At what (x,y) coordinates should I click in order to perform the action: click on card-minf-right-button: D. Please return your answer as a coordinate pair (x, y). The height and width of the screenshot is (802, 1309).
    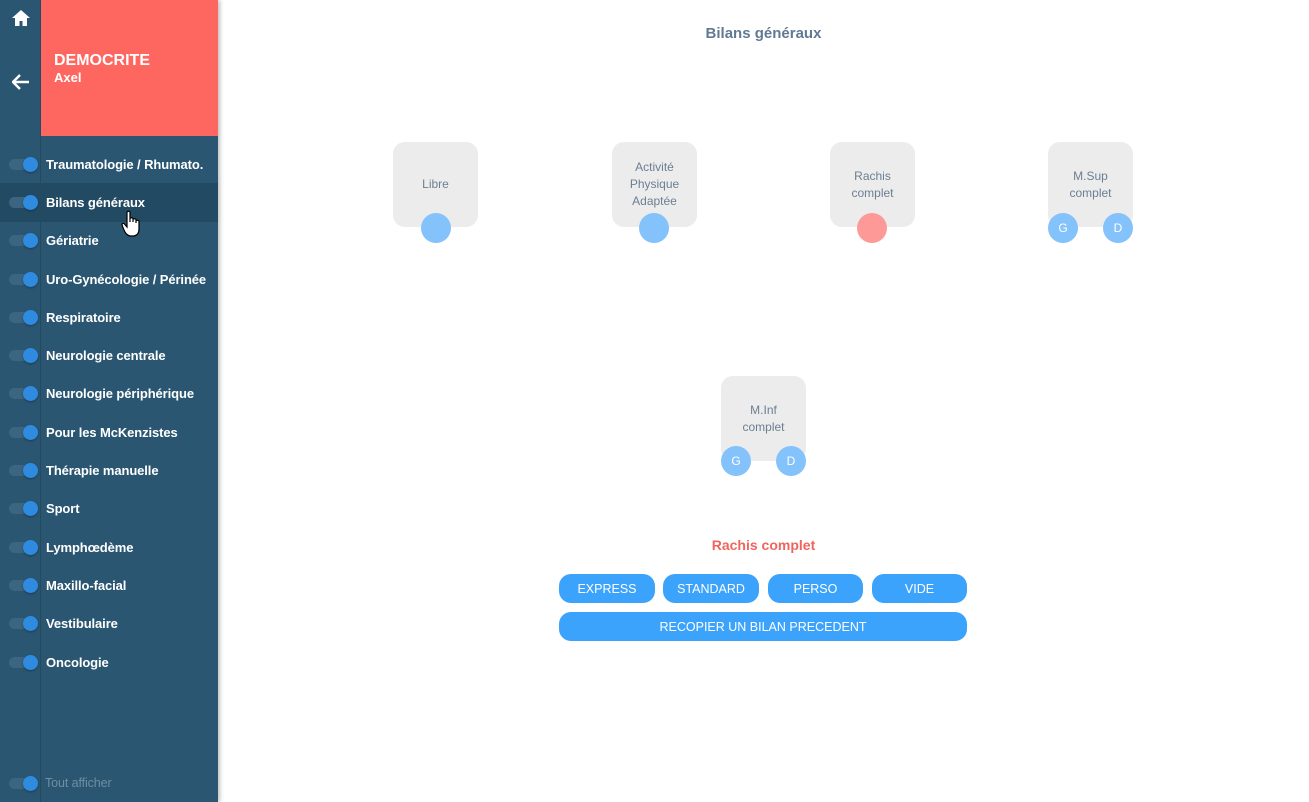
    Looking at the image, I should click on (791, 461).